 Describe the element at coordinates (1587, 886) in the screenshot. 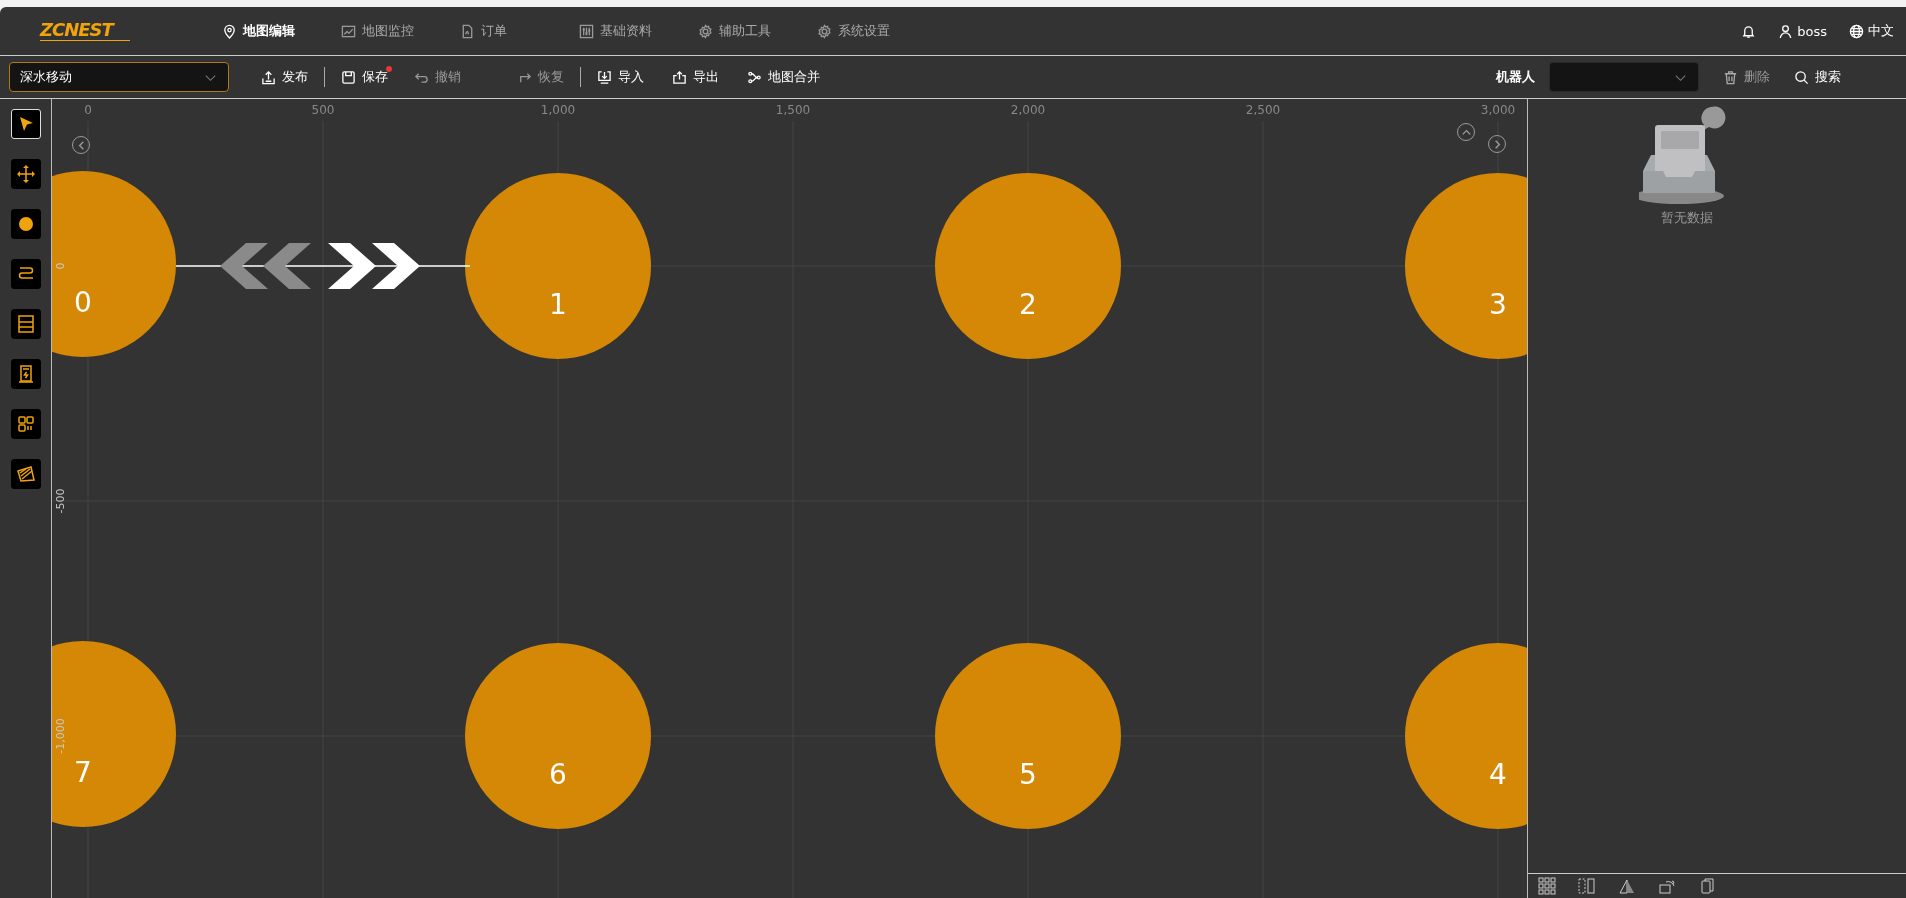

I see `split-view-icon` at that location.